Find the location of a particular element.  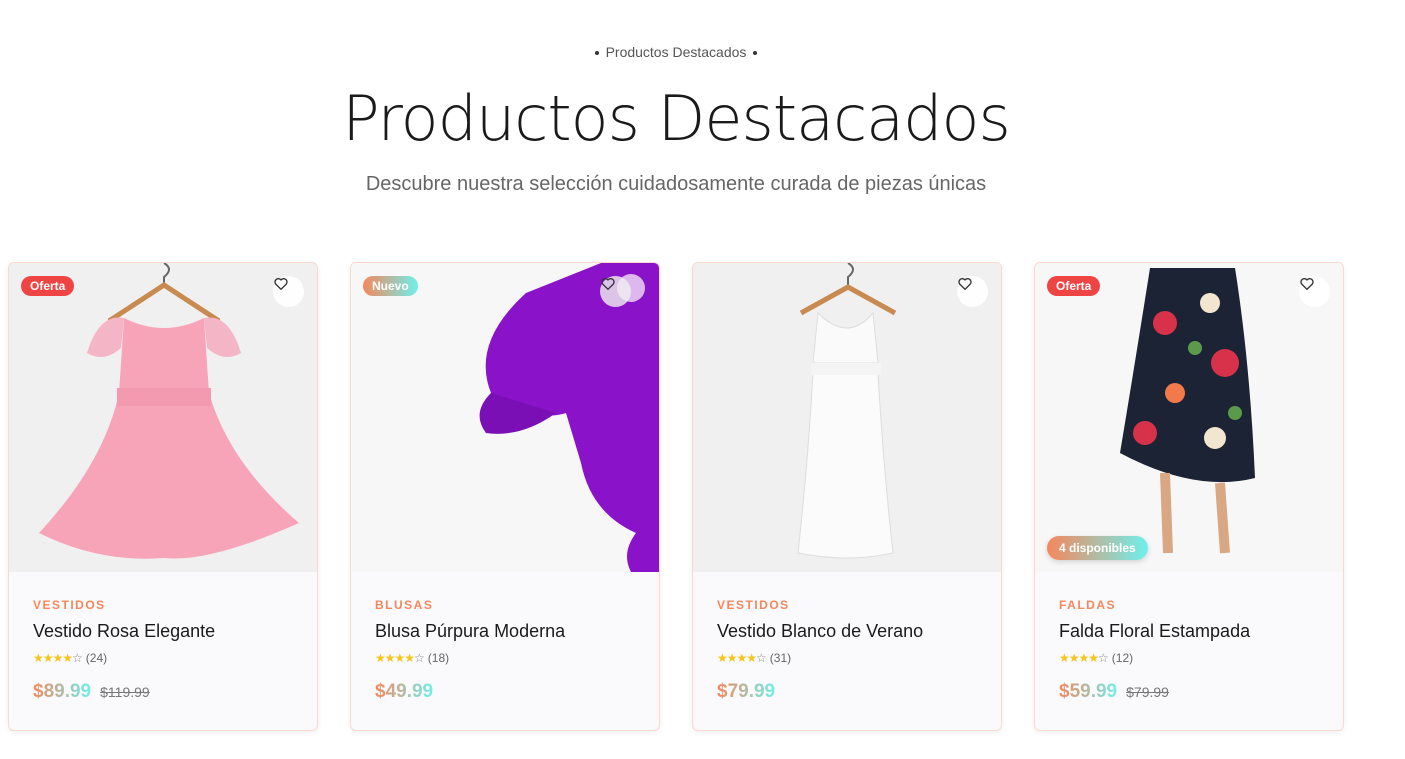

stock-badge: 4 disponibles is located at coordinates (1097, 548).